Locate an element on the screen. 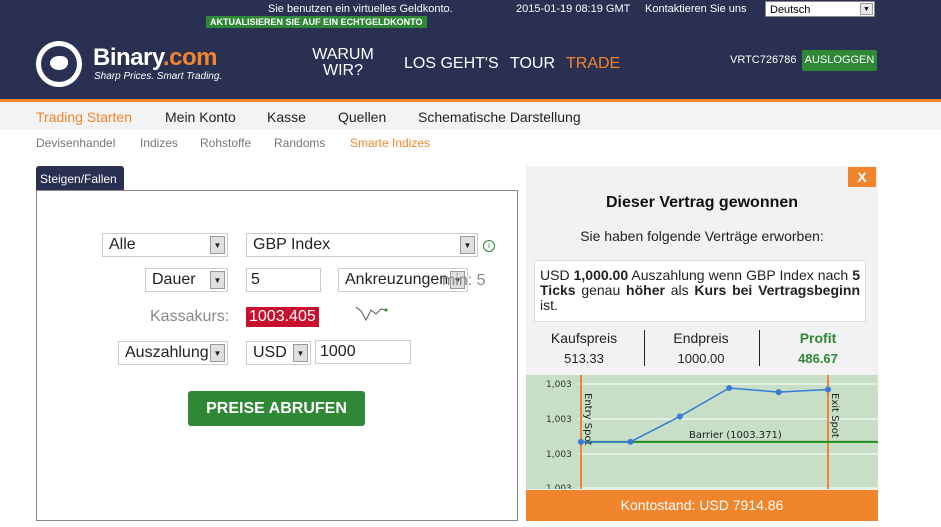 Image resolution: width=941 pixels, height=527 pixels. submenu-forex: Devisenhandel is located at coordinates (75, 143).